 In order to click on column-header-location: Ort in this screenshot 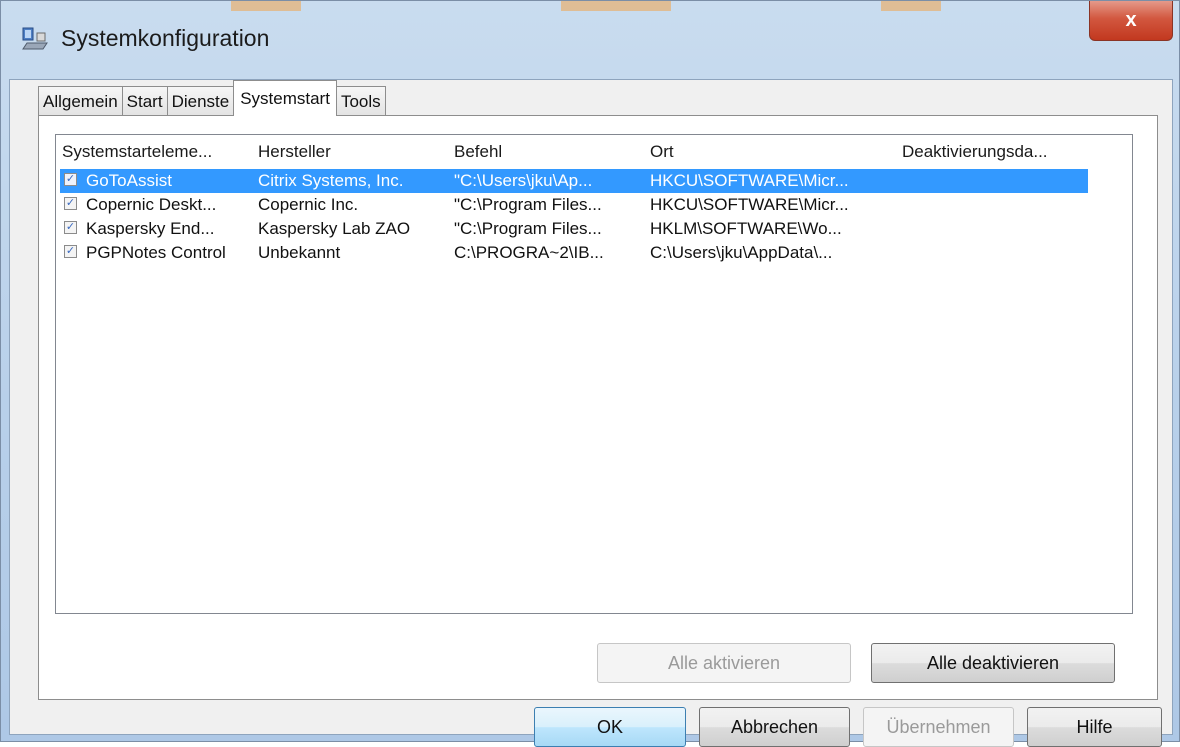, I will do `click(662, 152)`.